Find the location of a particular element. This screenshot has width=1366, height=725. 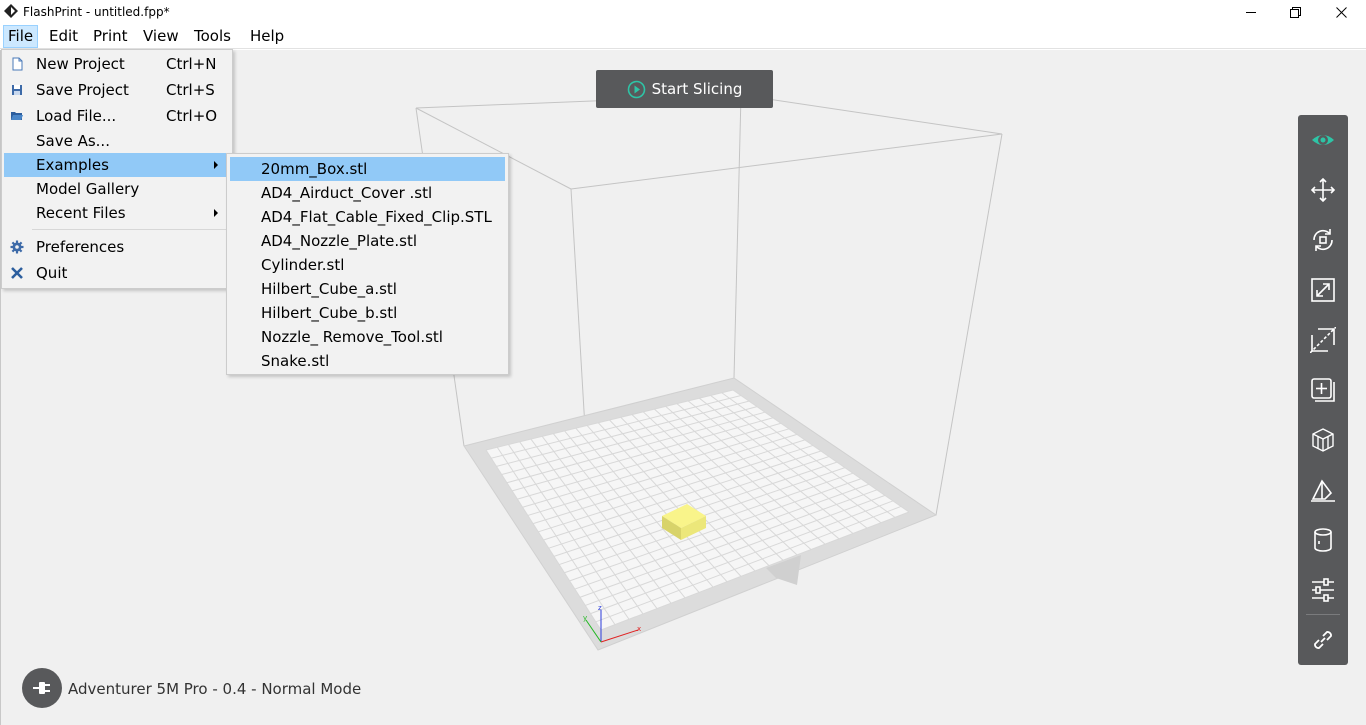

start-slicing-label: Start Slicing is located at coordinates (697, 89).